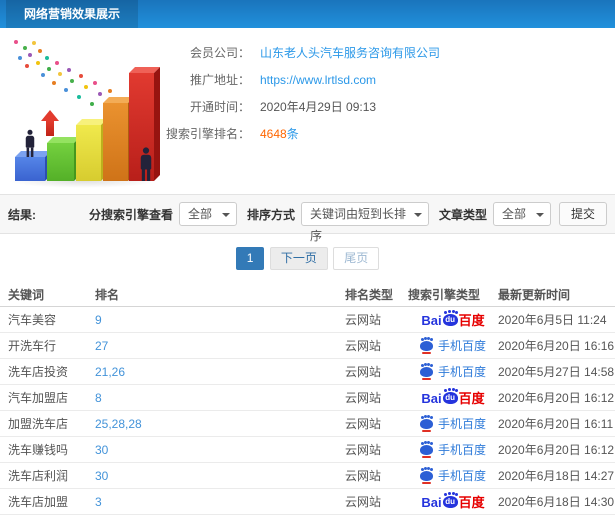 The height and width of the screenshot is (520, 615). Describe the element at coordinates (38, 450) in the screenshot. I see `keyword-cell: 洗车赚钱吗` at that location.